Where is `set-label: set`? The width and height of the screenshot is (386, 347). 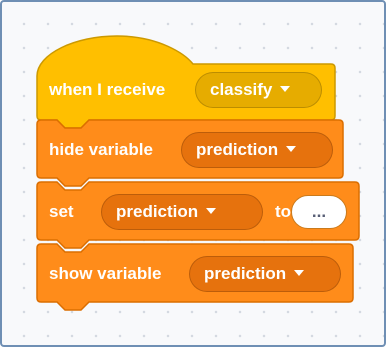
set-label: set is located at coordinates (61, 211).